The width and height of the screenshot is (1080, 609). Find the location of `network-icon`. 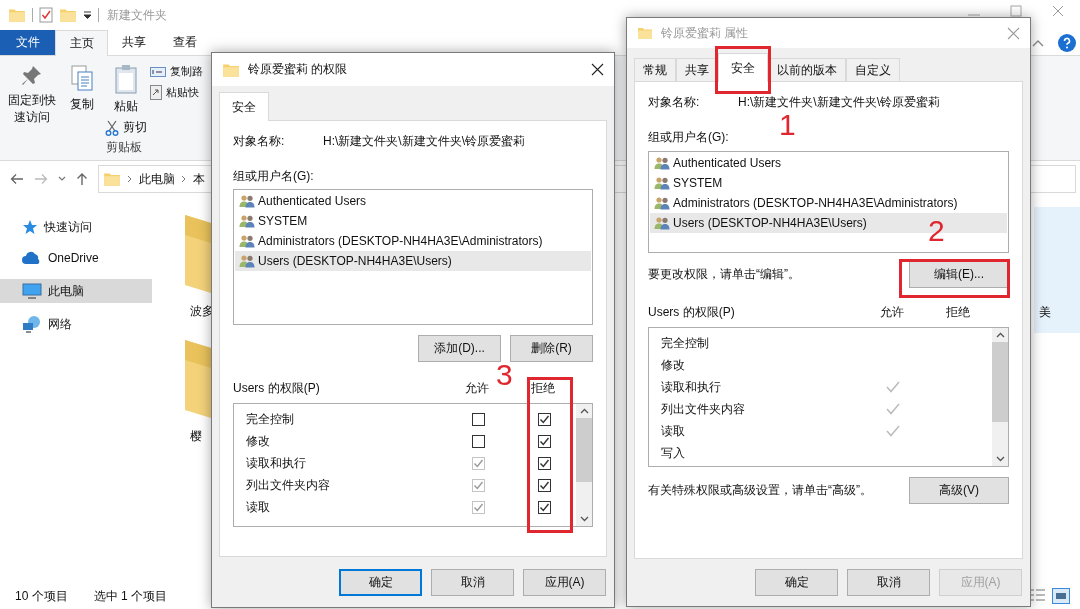

network-icon is located at coordinates (32, 324).